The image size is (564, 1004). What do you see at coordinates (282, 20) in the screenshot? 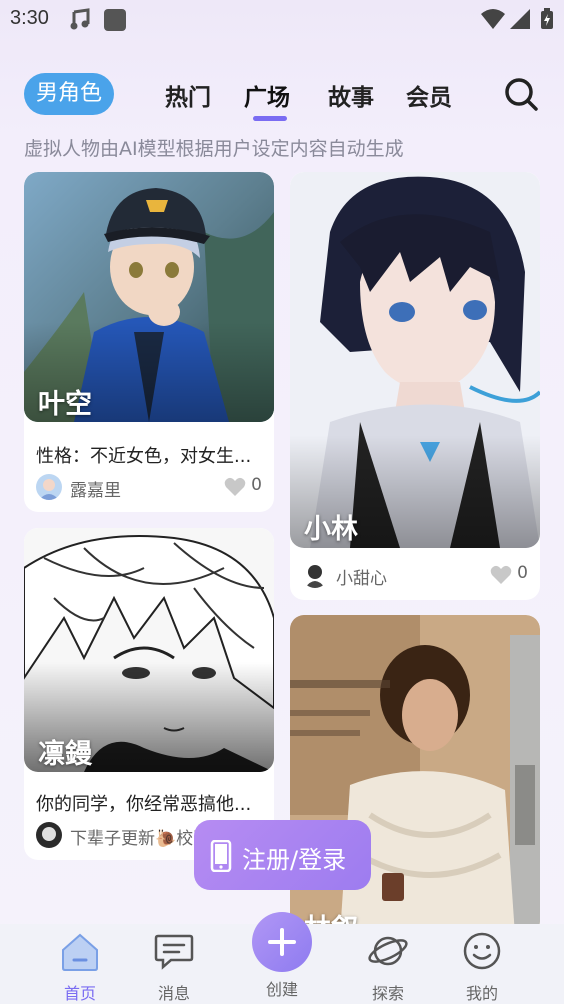
I see `status-bar: 3:30` at bounding box center [282, 20].